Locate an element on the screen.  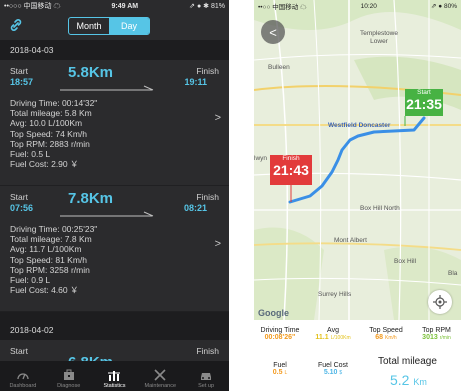
map-label: Box Hill is located at coordinates (405, 261).